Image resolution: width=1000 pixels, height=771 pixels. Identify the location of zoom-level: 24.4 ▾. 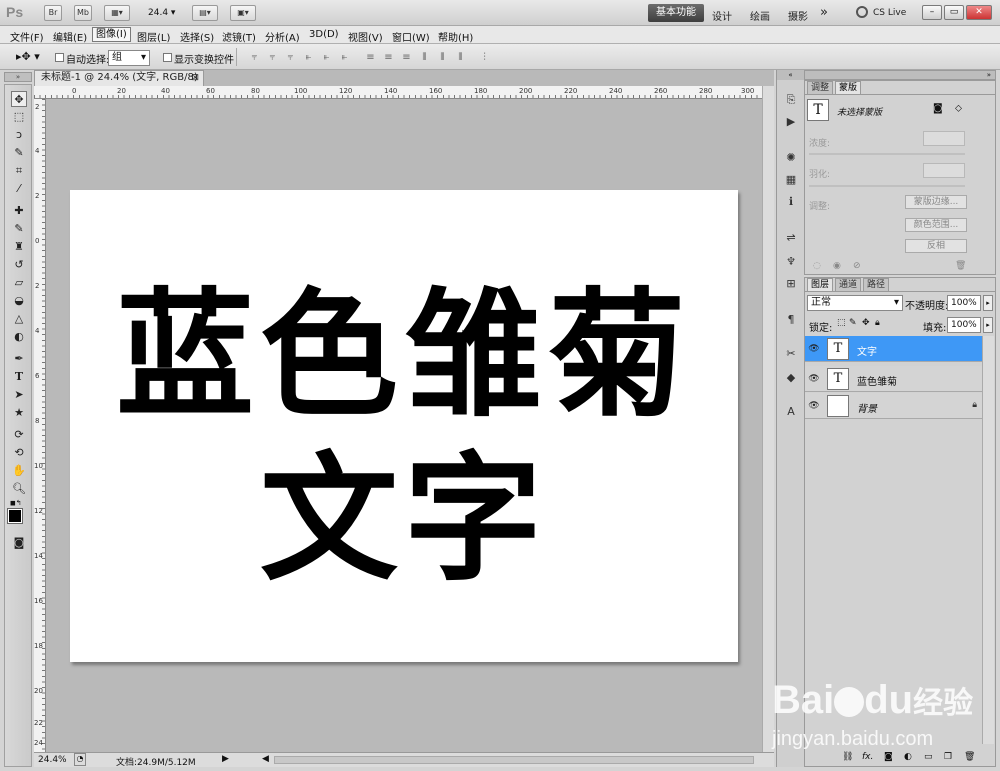
(161, 13).